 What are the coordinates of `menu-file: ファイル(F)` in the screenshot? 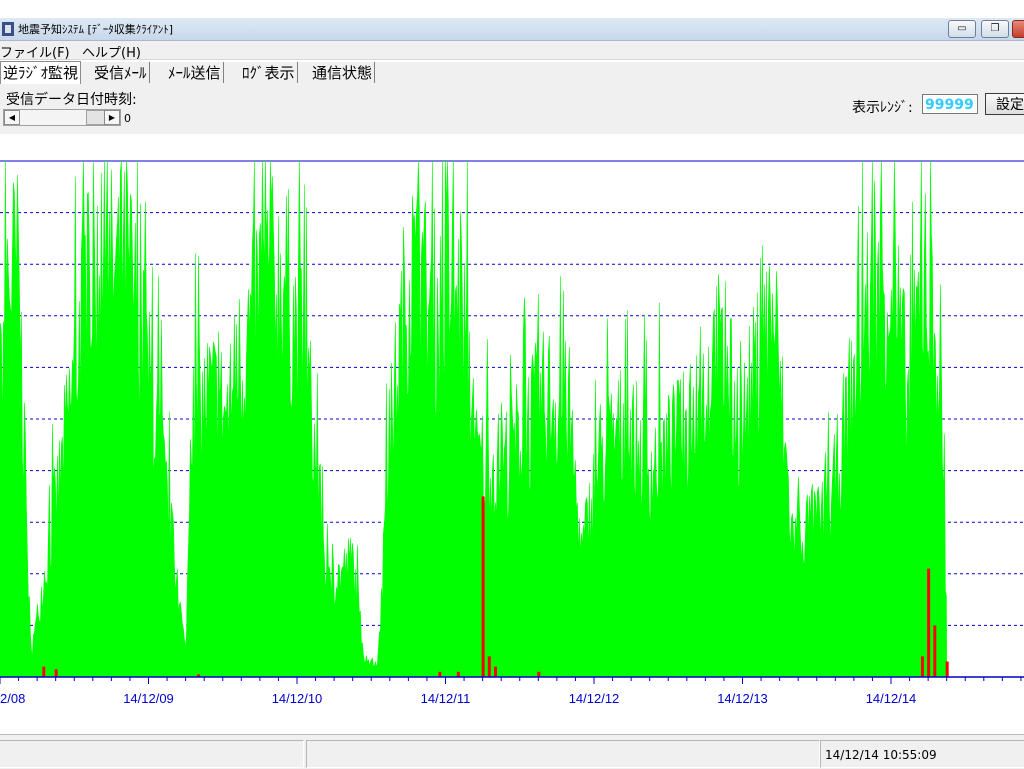 It's located at (35, 51).